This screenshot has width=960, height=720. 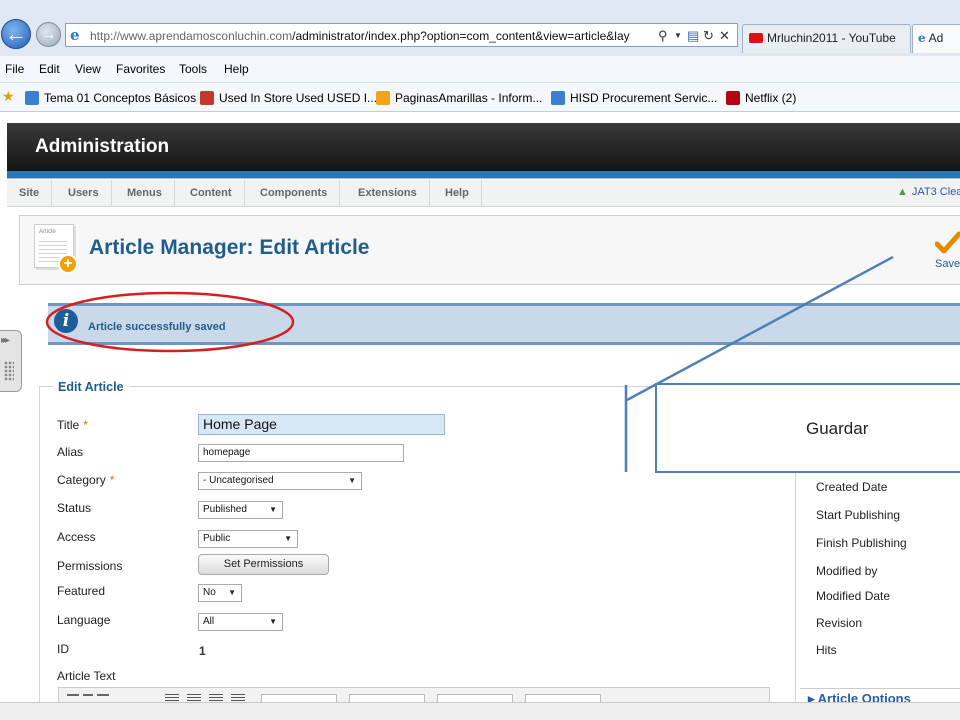 I want to click on set-permissions-button: Set Permissions, so click(x=263, y=564).